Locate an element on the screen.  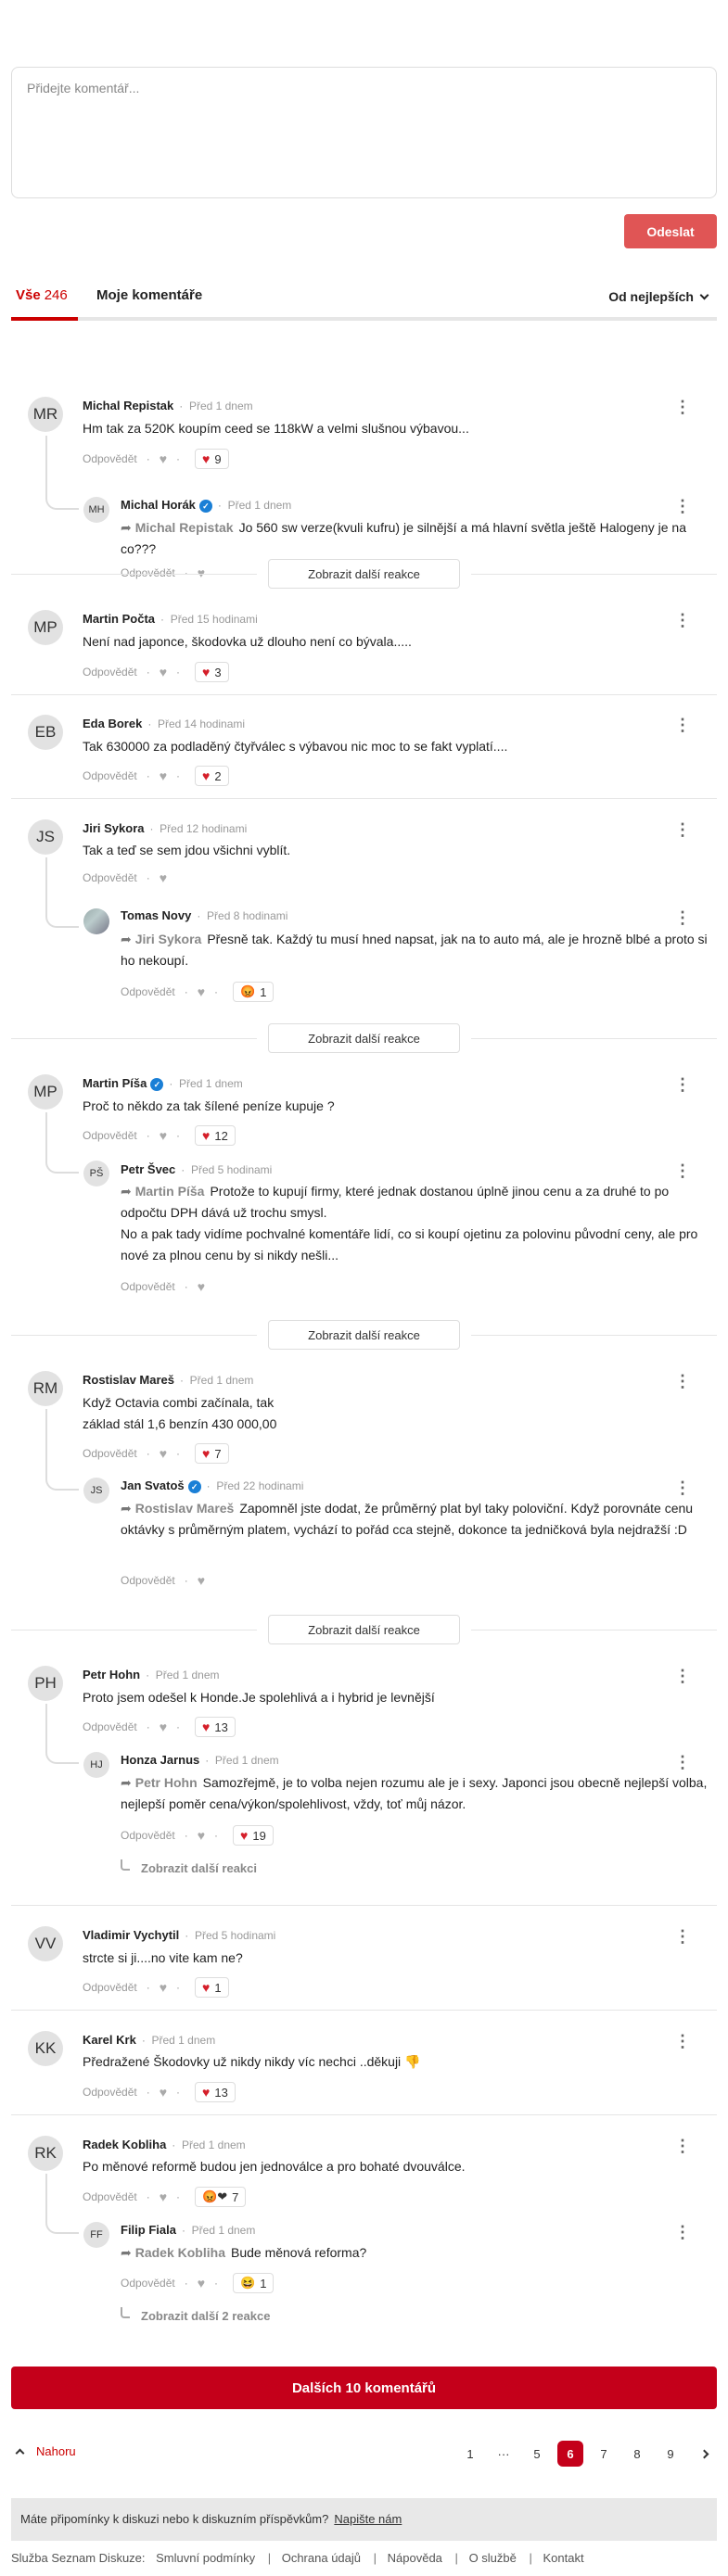
author-name: Michal Repistak is located at coordinates (128, 405).